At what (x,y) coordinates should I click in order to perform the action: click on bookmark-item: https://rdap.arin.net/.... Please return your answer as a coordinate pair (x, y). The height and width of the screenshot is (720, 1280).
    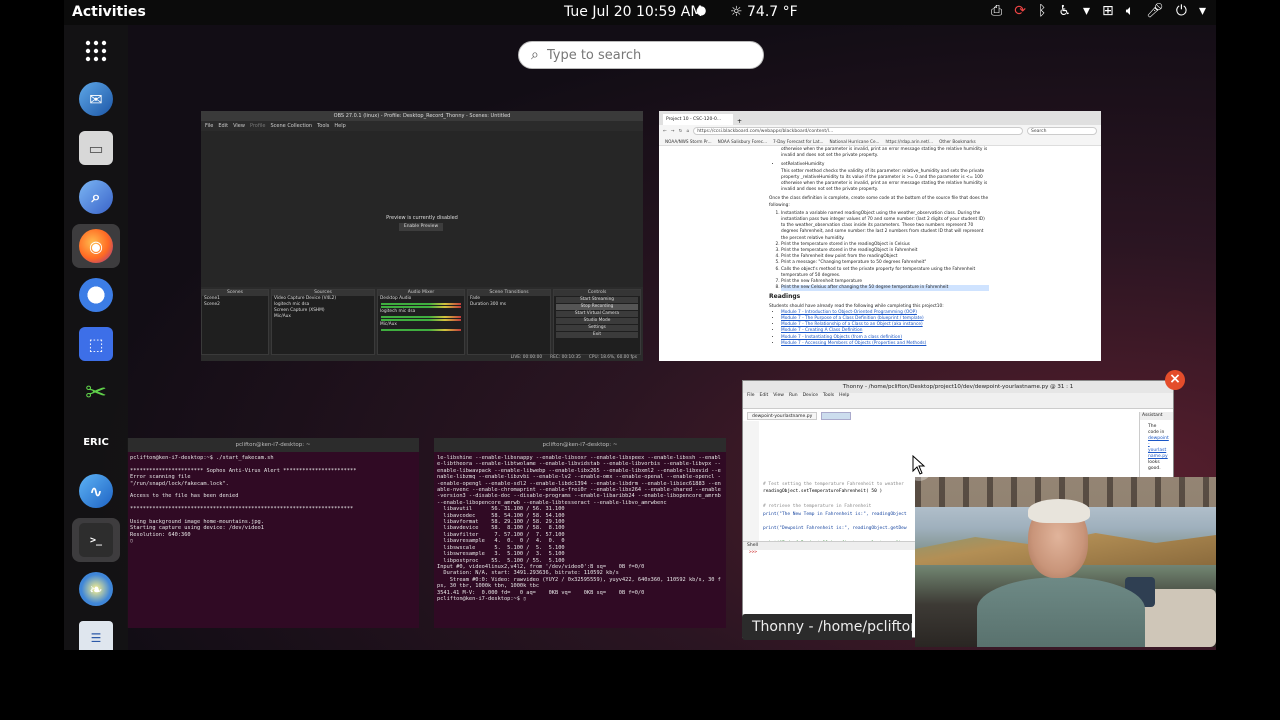
    Looking at the image, I should click on (910, 141).